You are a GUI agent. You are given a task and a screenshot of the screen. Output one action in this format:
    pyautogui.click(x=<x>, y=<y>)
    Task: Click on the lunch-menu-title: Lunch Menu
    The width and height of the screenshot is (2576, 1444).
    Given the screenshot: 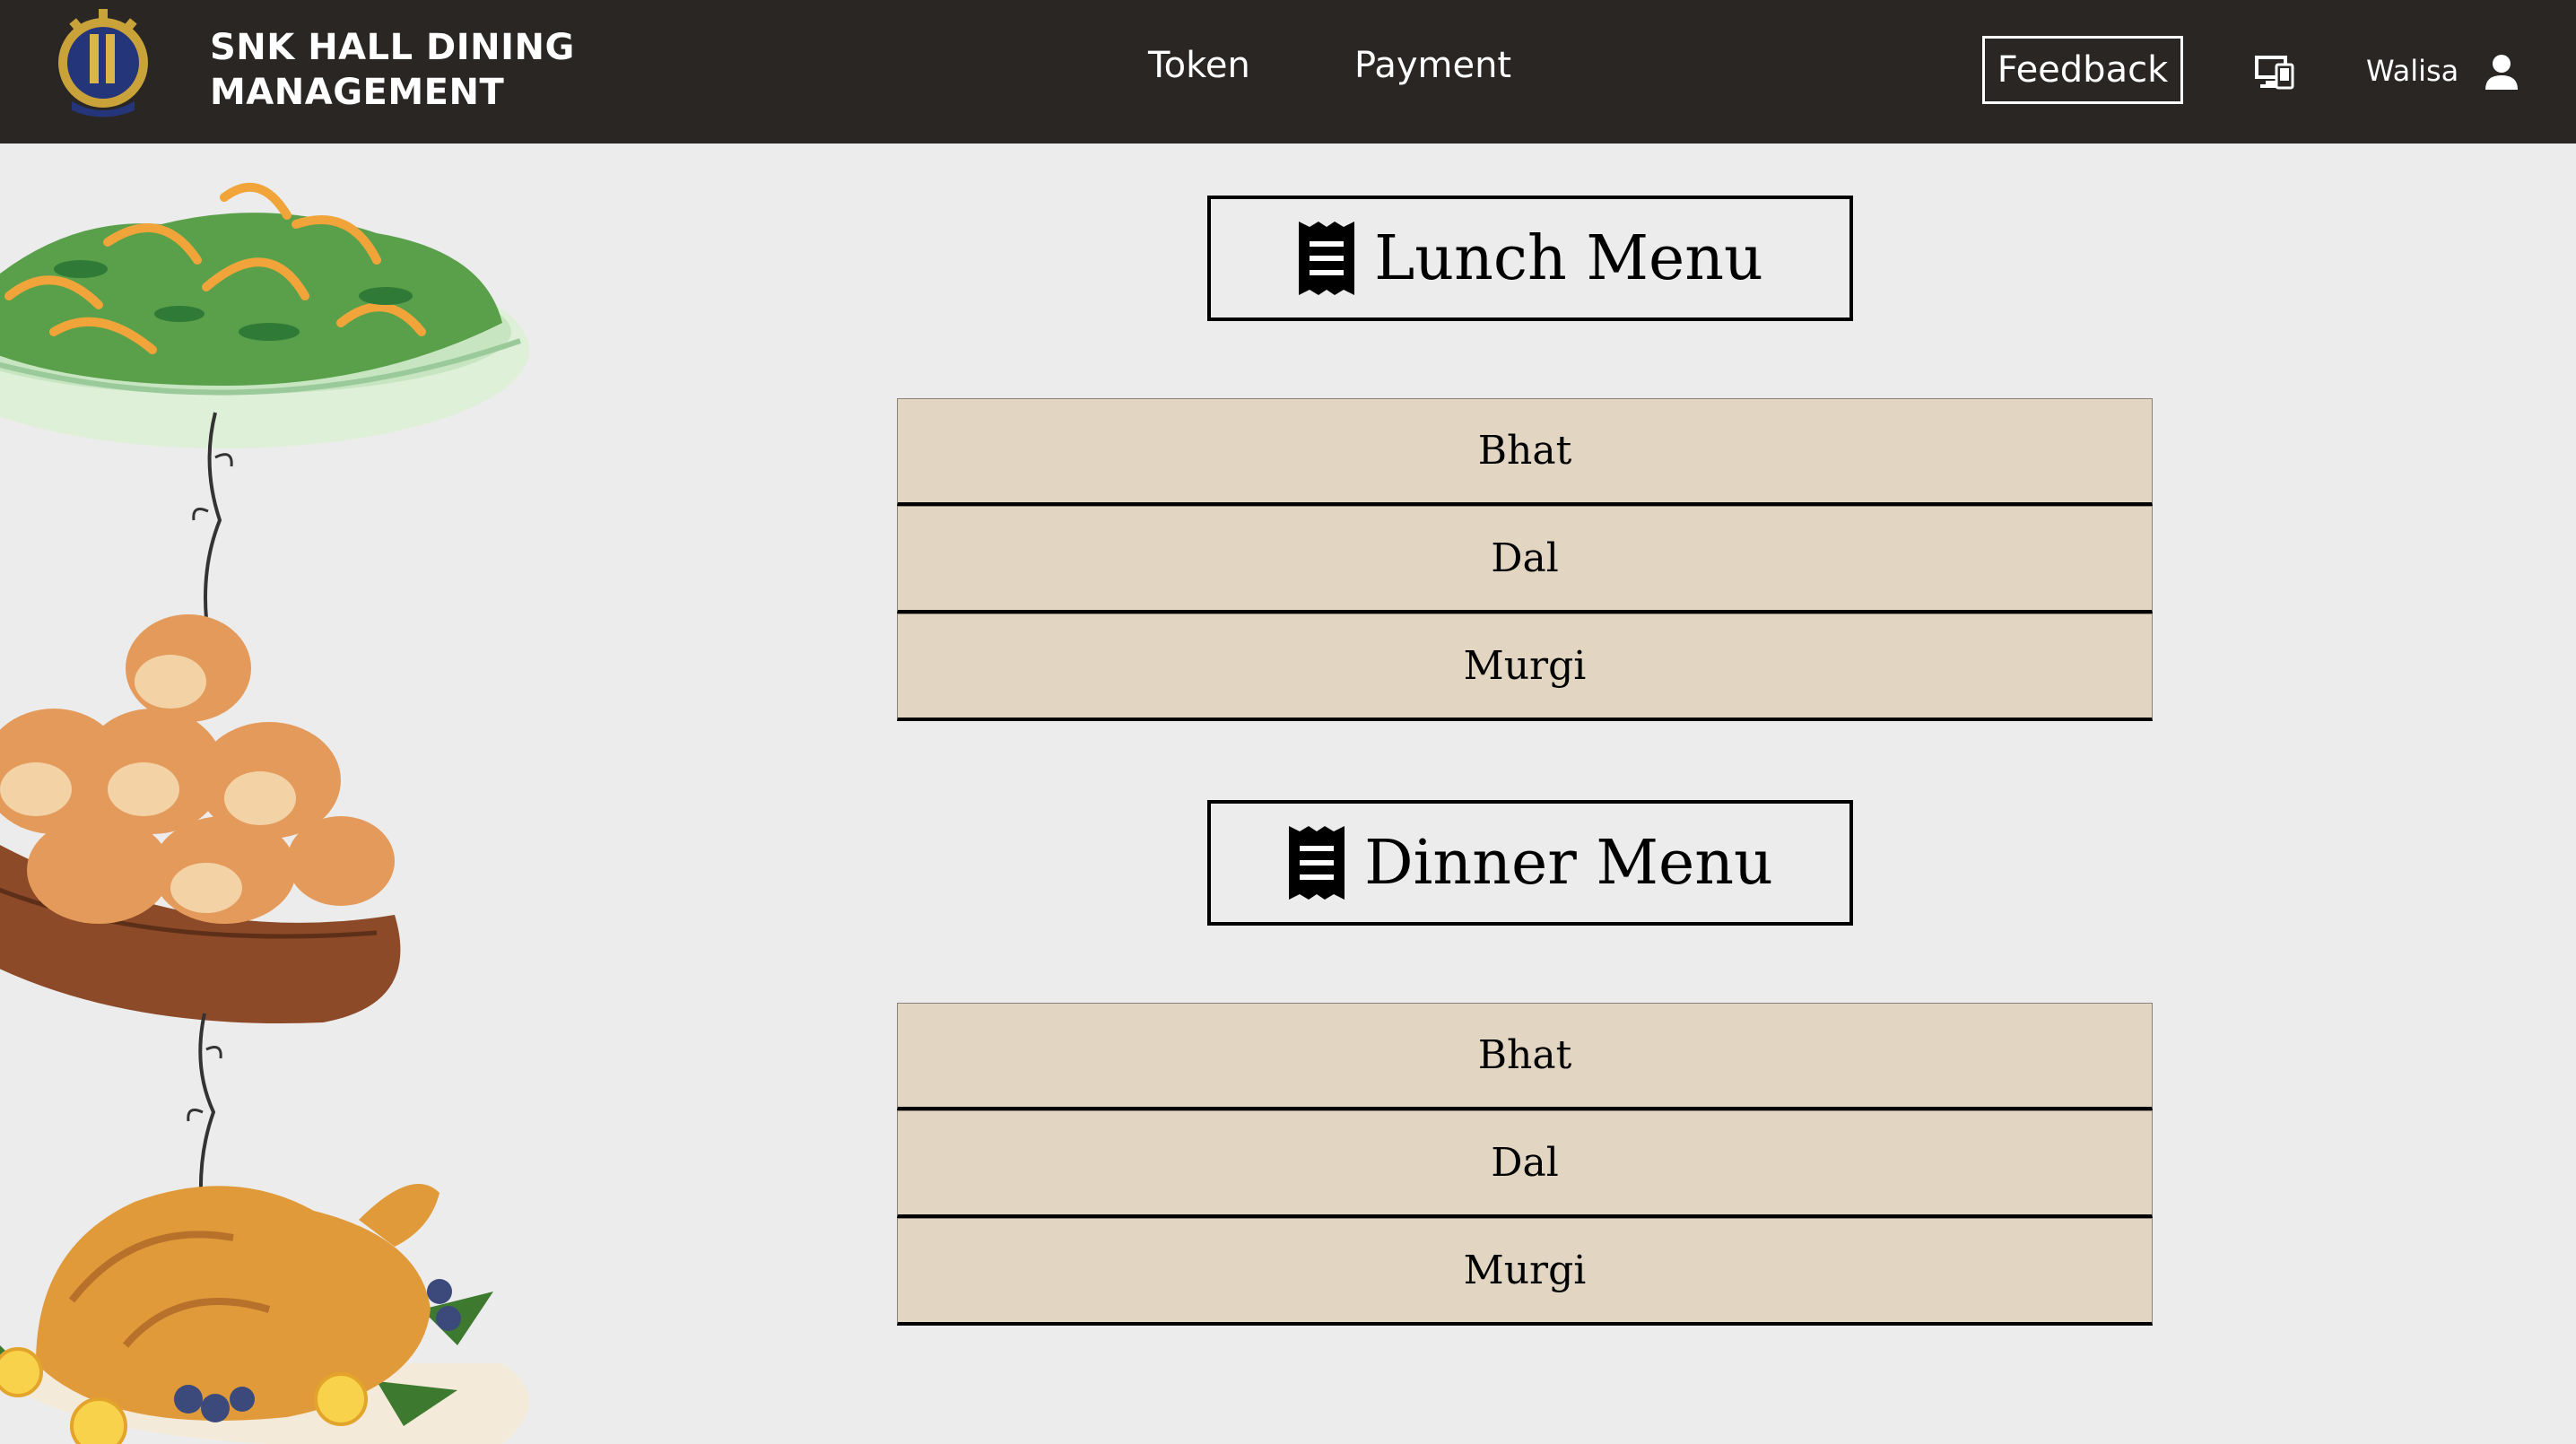 What is the action you would take?
    pyautogui.click(x=1568, y=258)
    